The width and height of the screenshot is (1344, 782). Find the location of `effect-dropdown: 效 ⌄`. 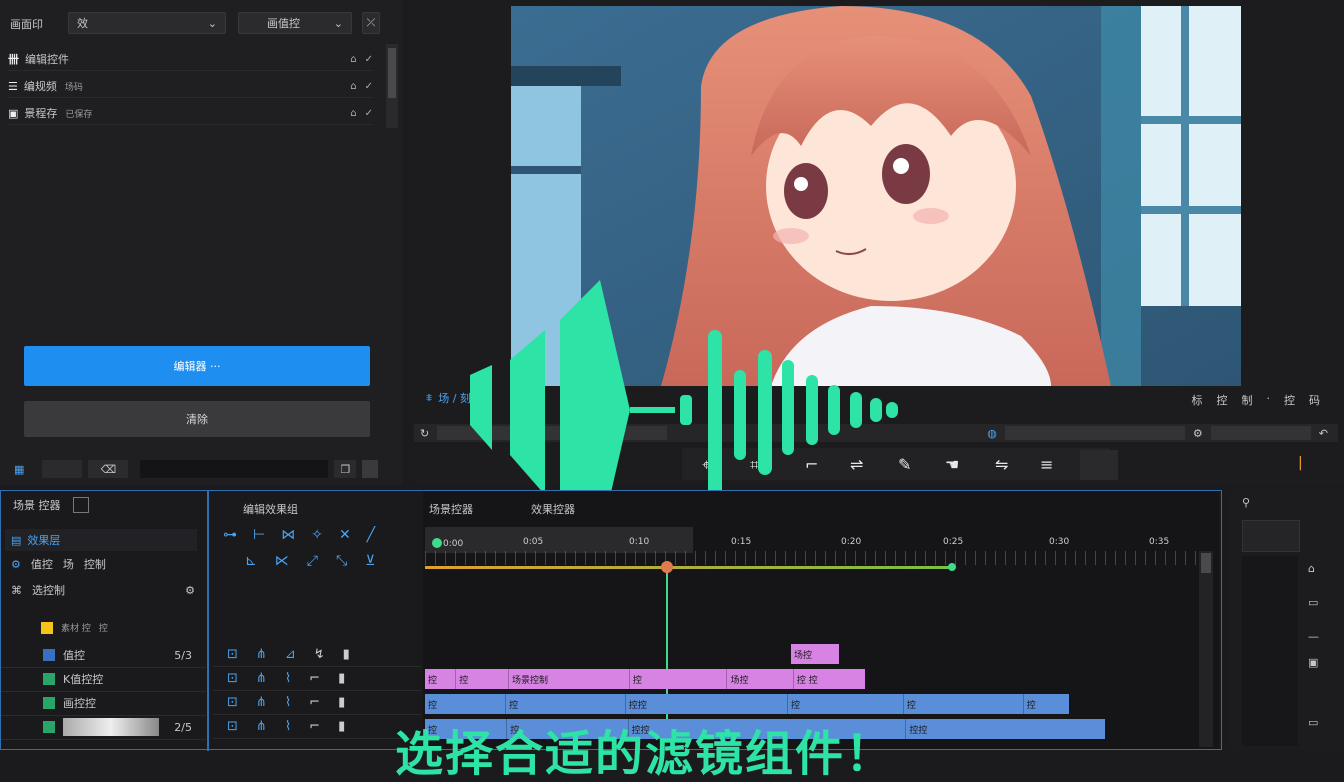

effect-dropdown: 效 ⌄ is located at coordinates (147, 23).